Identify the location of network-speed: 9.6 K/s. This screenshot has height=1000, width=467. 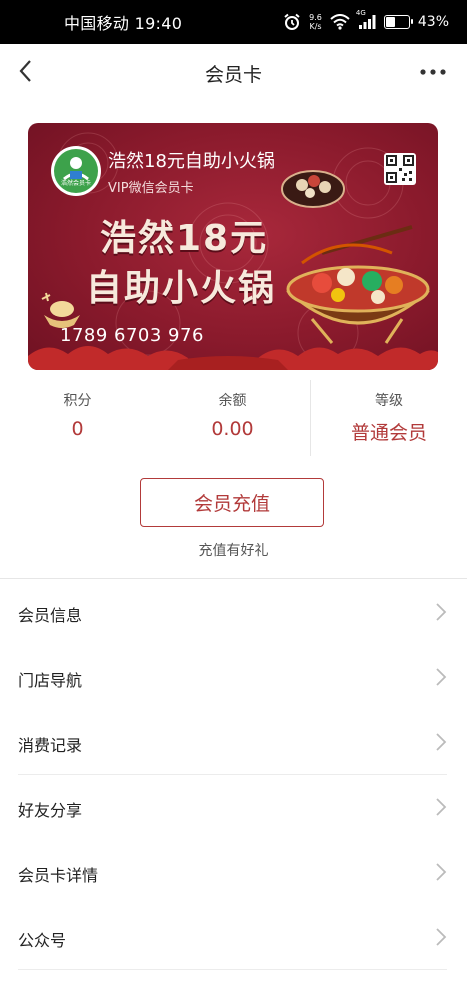
(315, 22).